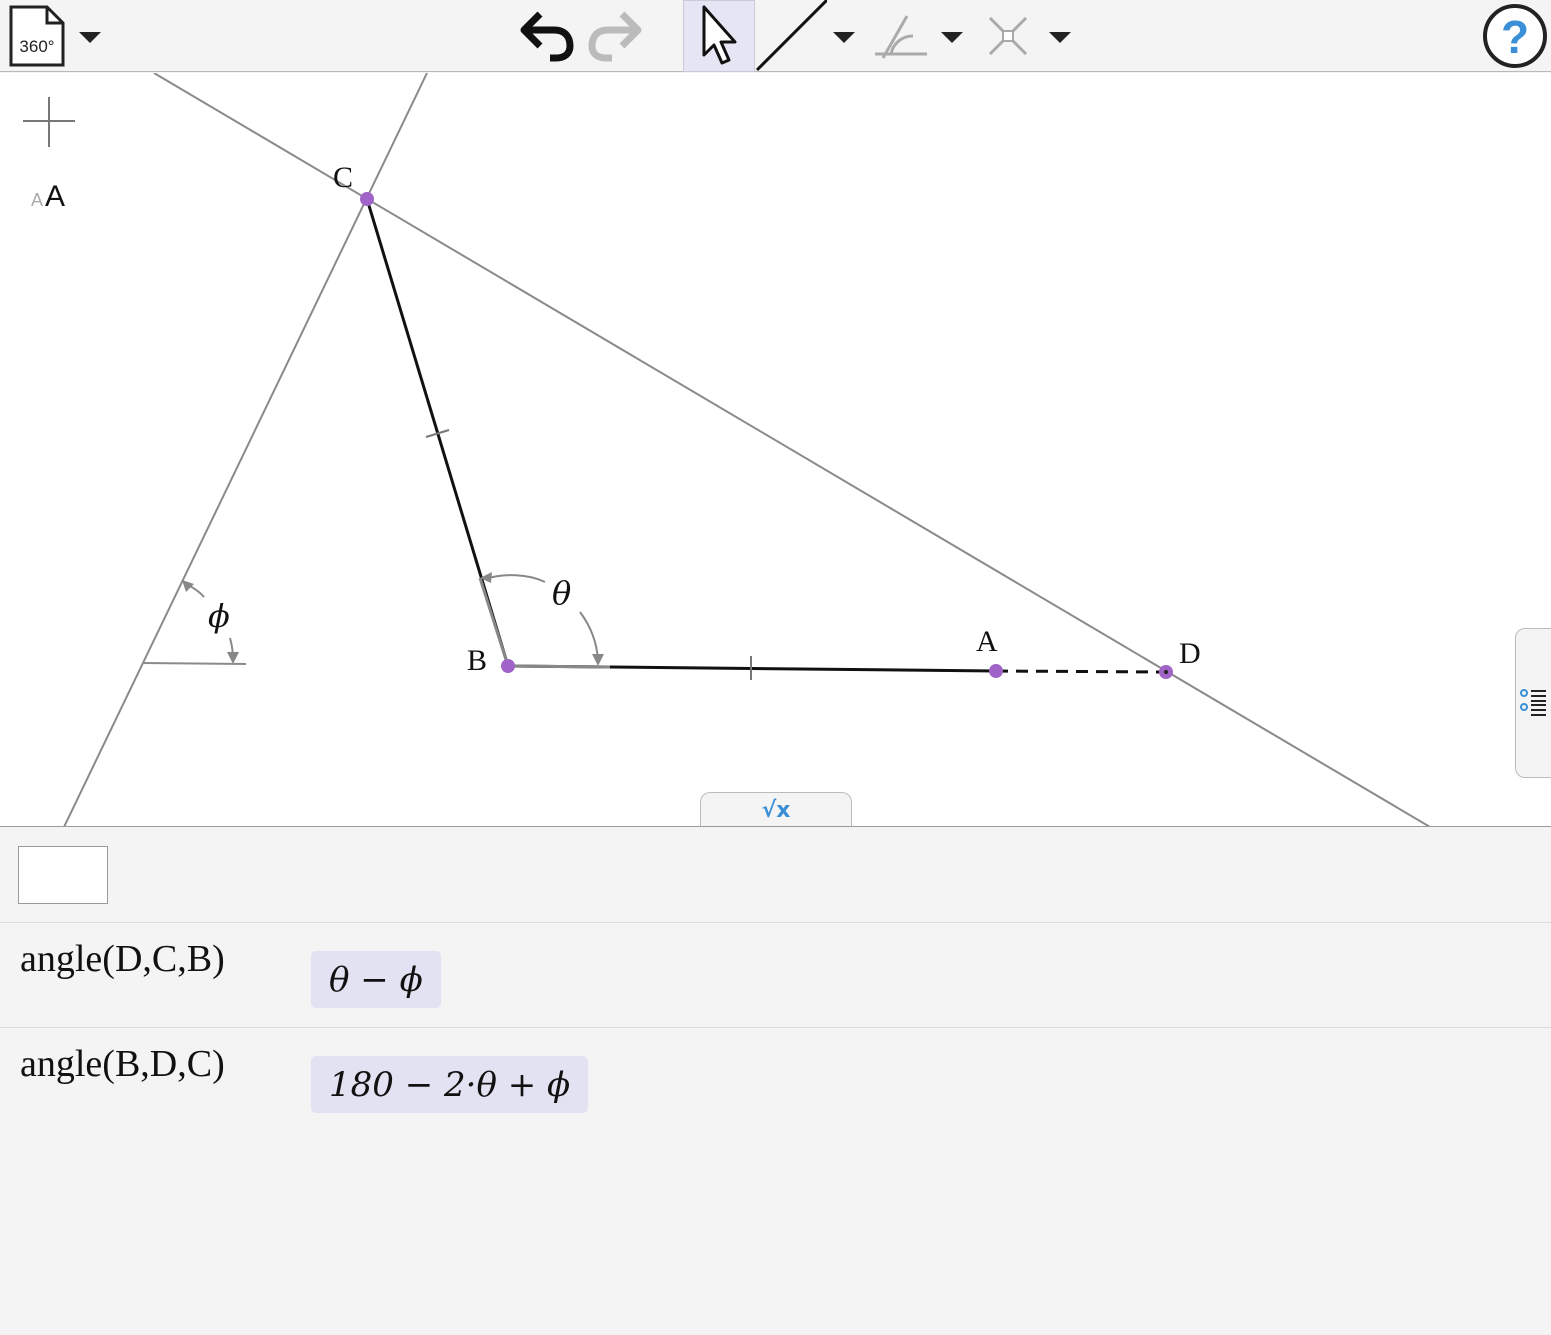 This screenshot has height=1335, width=1551. I want to click on expression-text: angle(D,C,B), so click(122, 959).